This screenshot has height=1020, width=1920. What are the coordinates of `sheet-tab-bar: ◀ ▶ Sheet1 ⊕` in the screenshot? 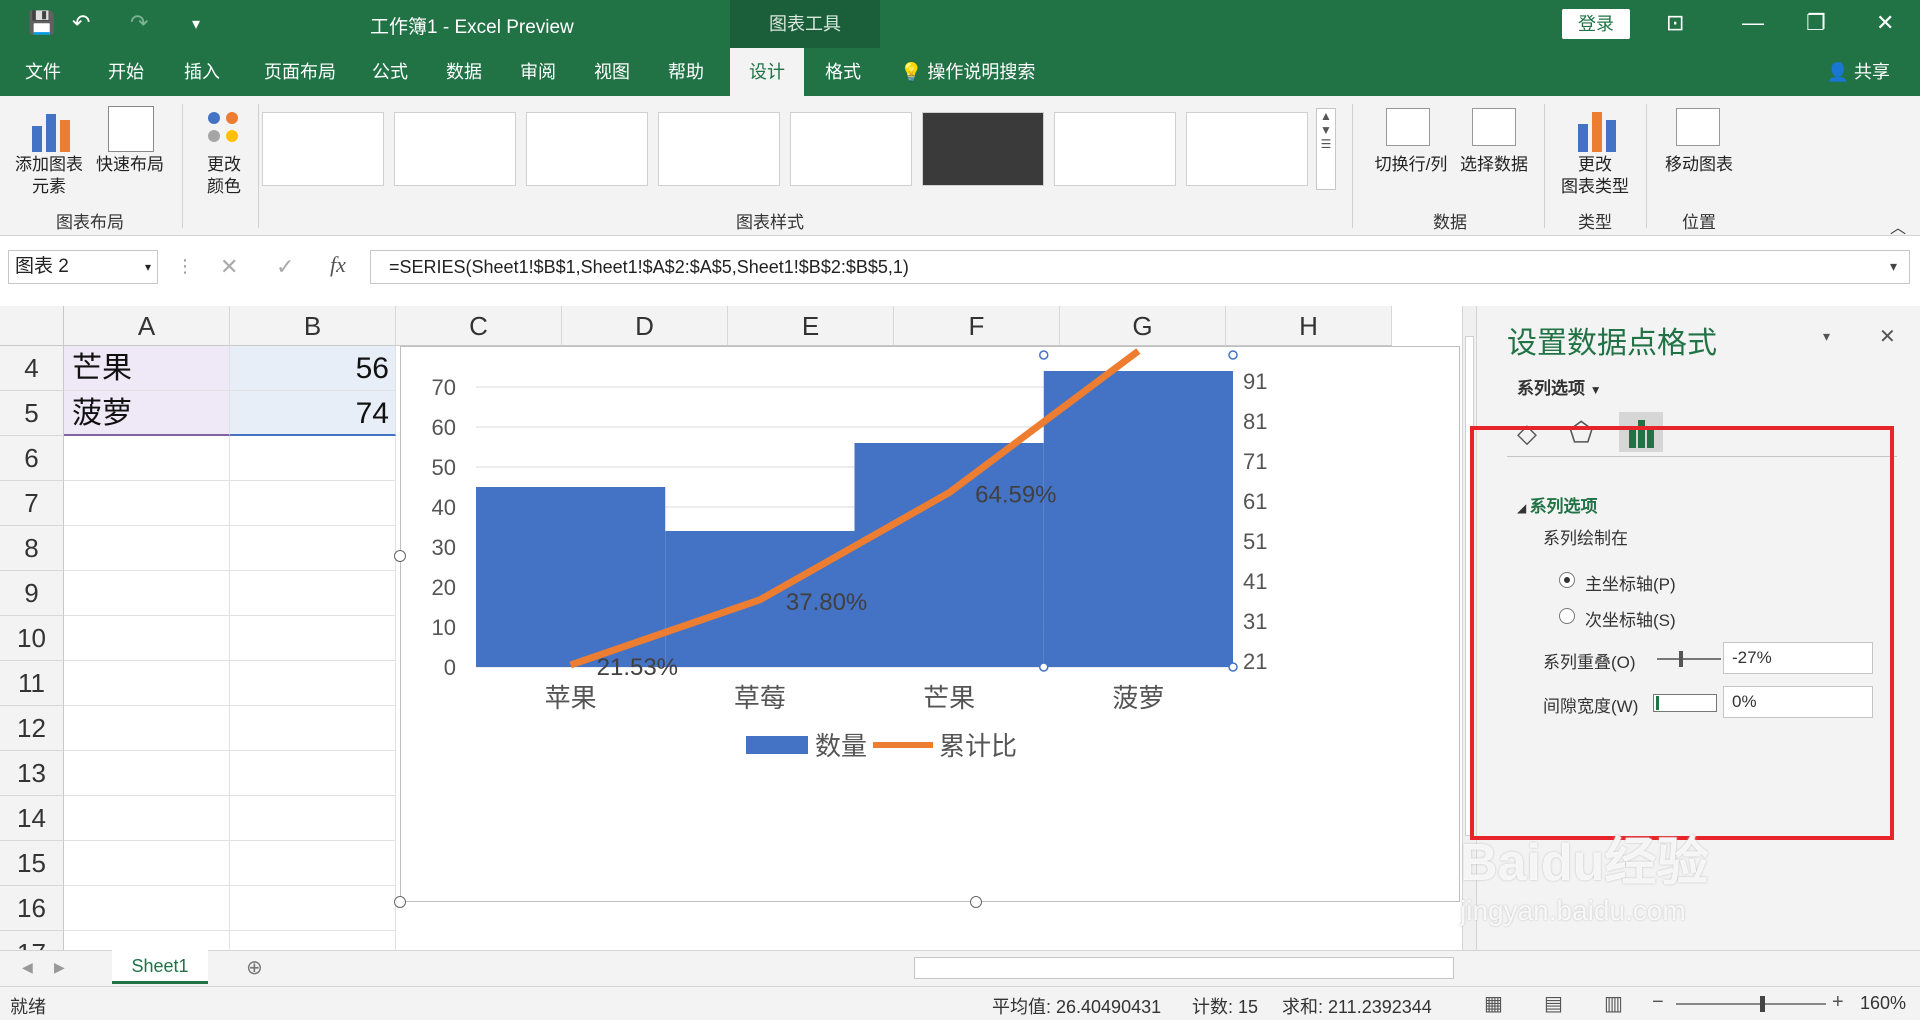 It's located at (960, 968).